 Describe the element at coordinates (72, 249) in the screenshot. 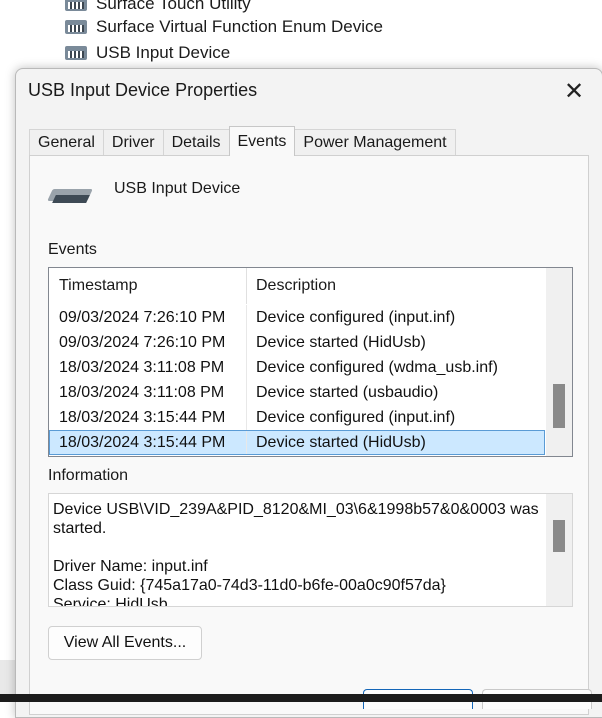

I see `events-label: Events` at that location.